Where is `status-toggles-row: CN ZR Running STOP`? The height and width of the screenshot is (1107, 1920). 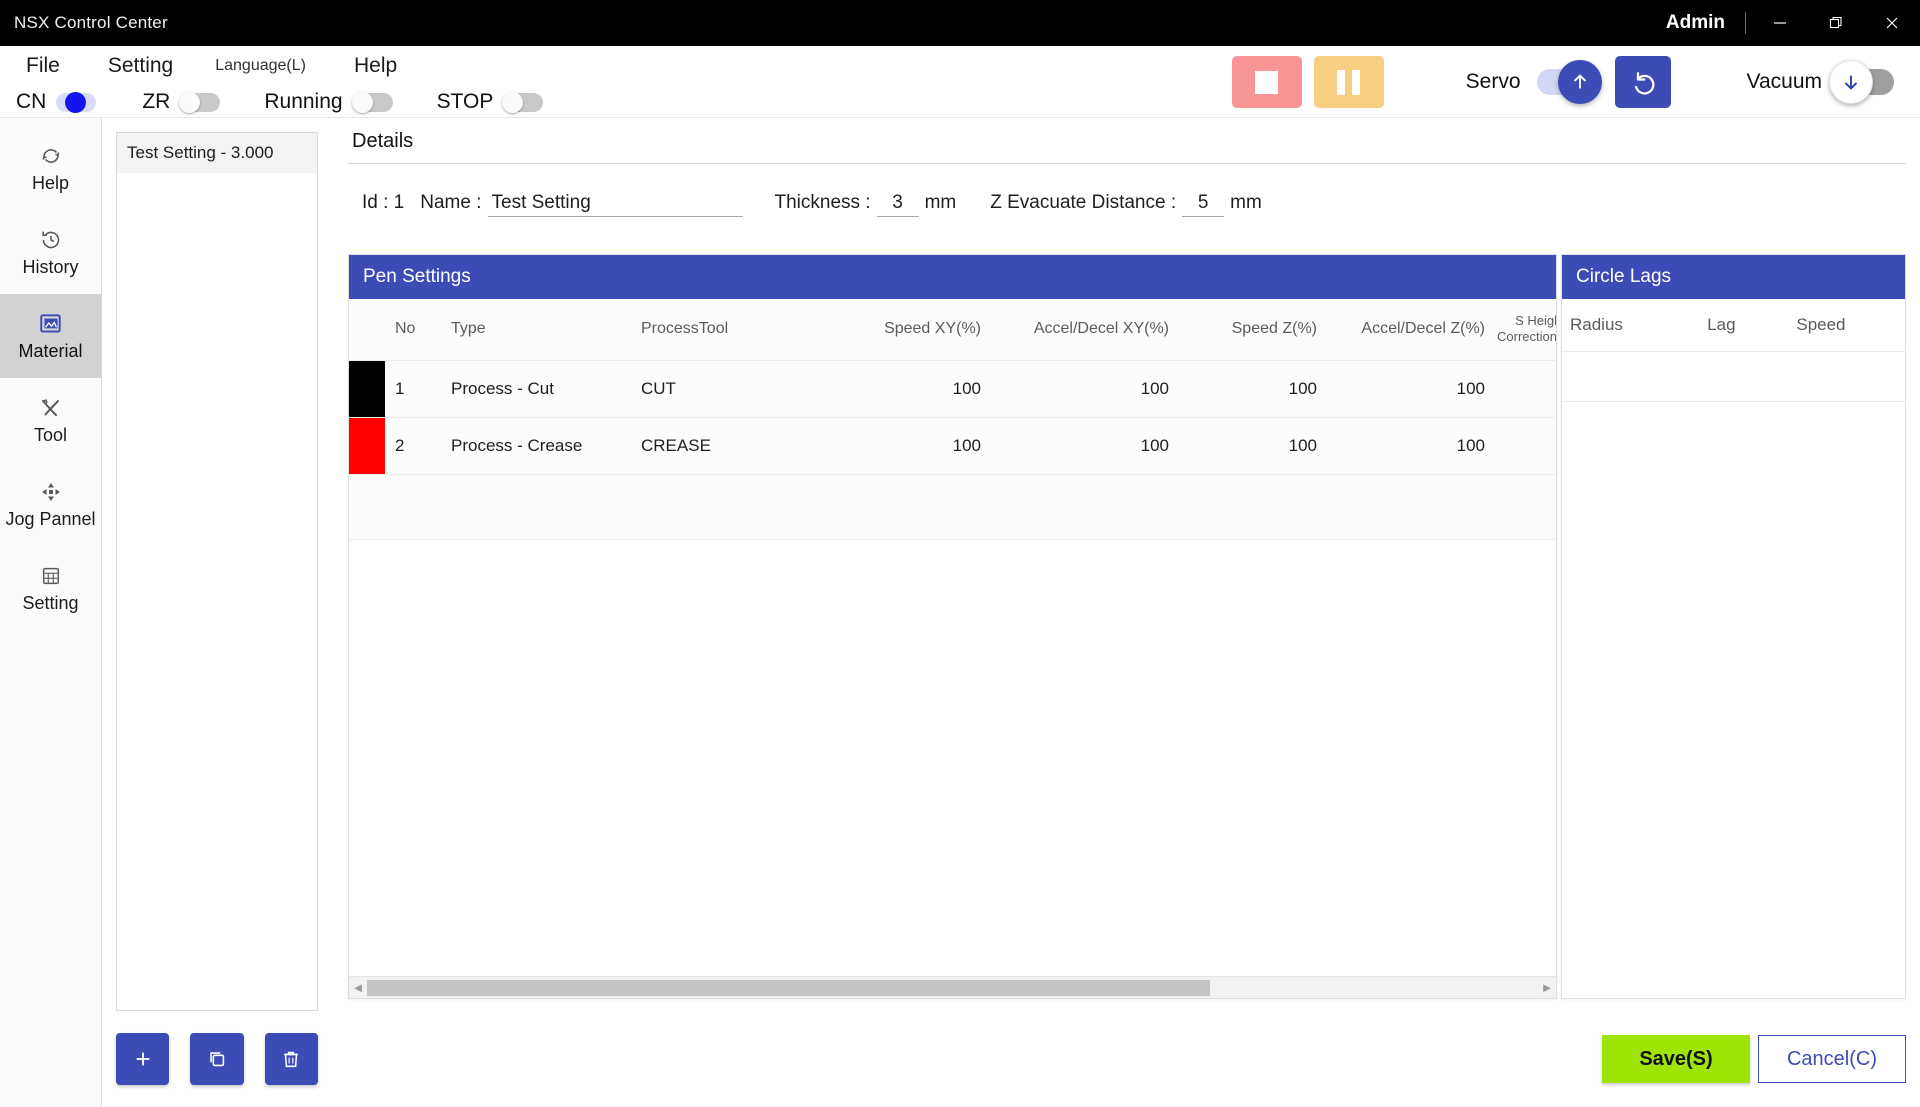
status-toggles-row: CN ZR Running STOP is located at coordinates (272, 102).